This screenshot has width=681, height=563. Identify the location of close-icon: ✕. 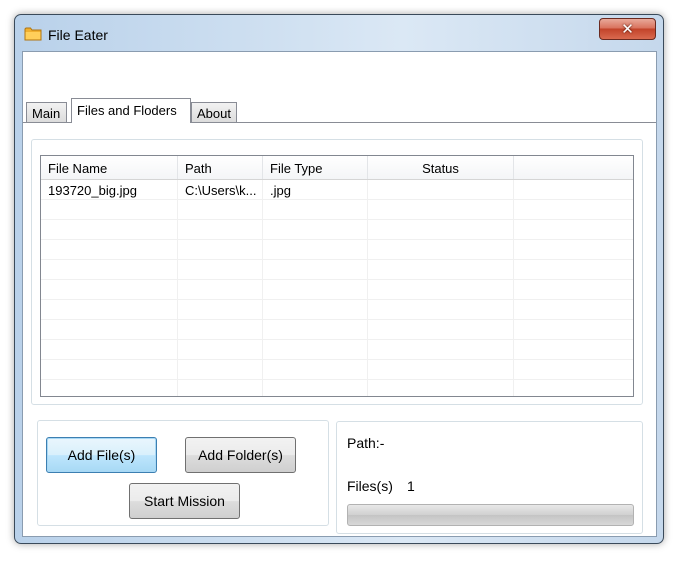
(627, 29).